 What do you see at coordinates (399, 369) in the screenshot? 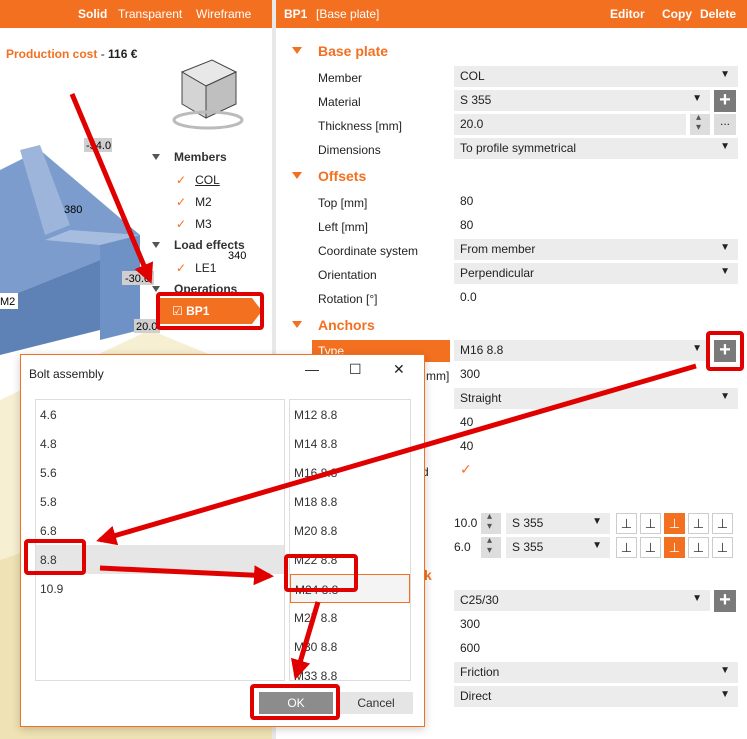
I see `close-icon: ✕` at bounding box center [399, 369].